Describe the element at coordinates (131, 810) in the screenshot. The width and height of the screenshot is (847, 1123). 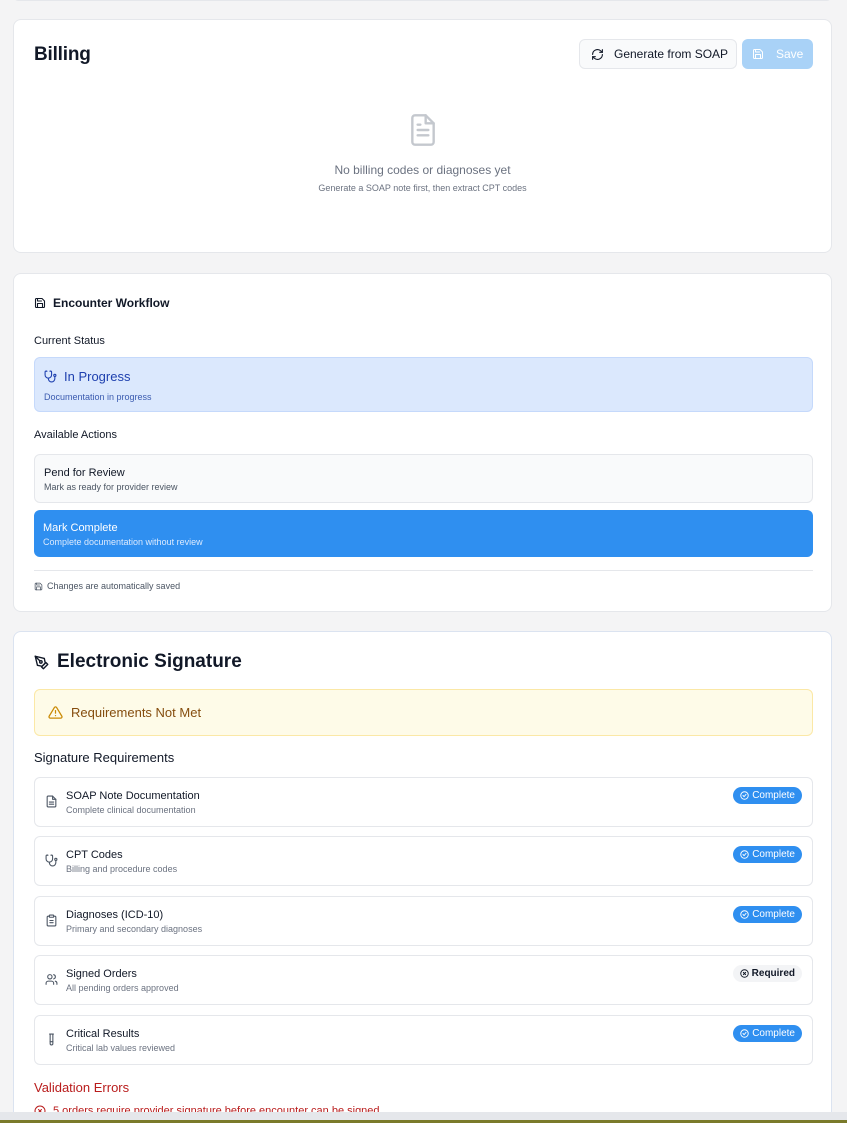
I see `requirement-description: Complete clinical documentation` at that location.